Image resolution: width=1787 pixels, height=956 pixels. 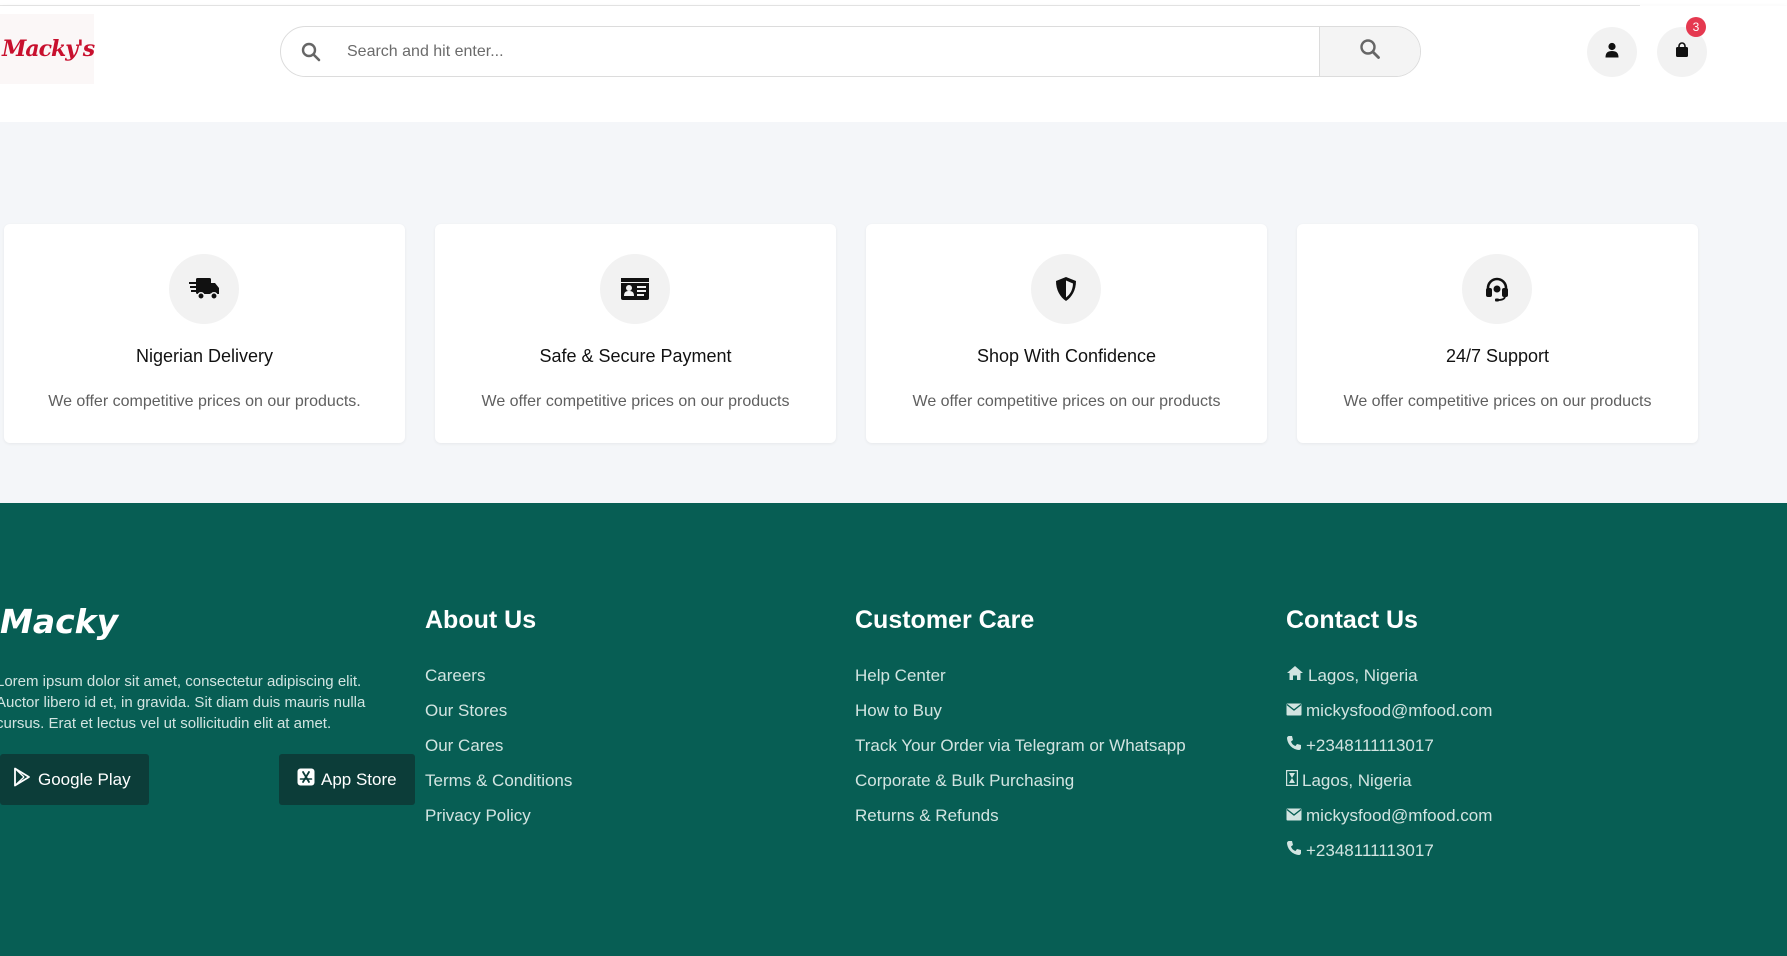 What do you see at coordinates (359, 779) in the screenshot?
I see `app-store-label: App Store` at bounding box center [359, 779].